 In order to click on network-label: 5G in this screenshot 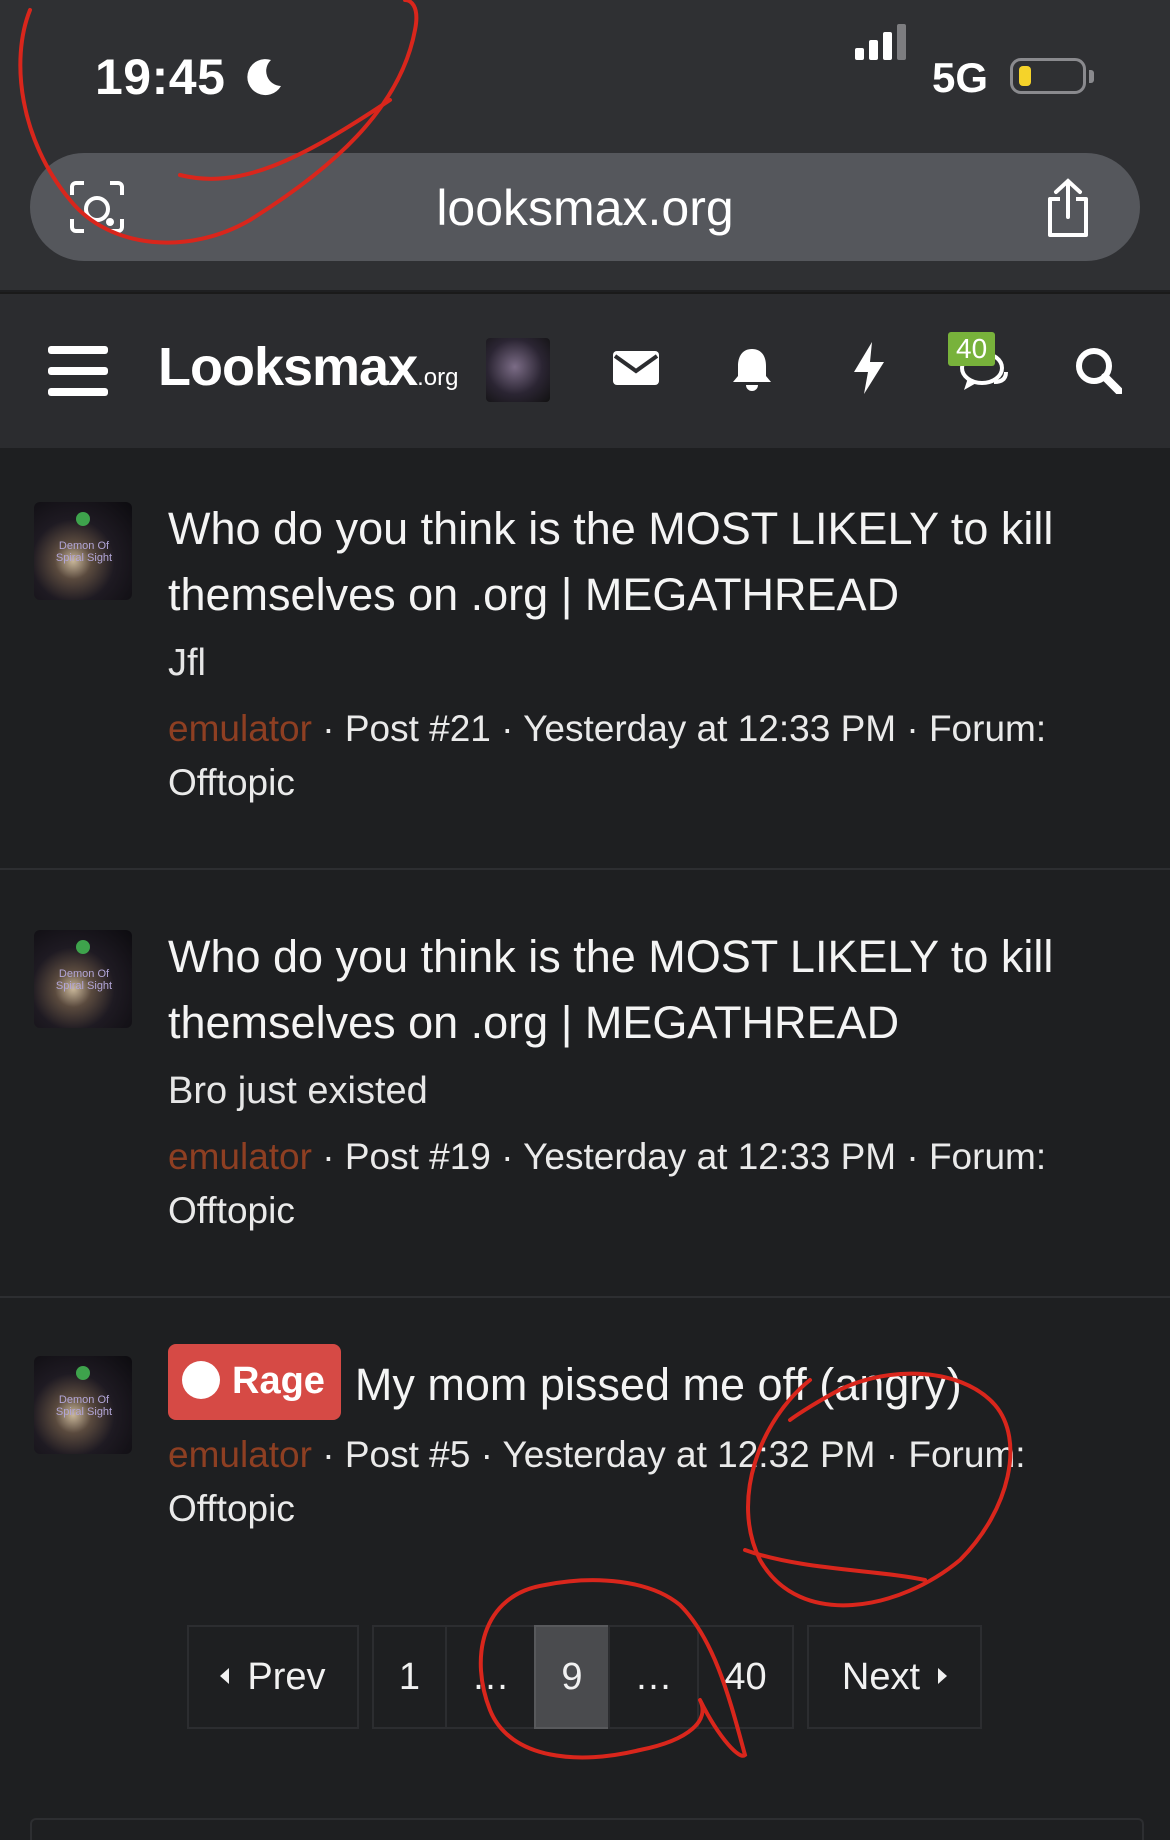, I will do `click(960, 77)`.